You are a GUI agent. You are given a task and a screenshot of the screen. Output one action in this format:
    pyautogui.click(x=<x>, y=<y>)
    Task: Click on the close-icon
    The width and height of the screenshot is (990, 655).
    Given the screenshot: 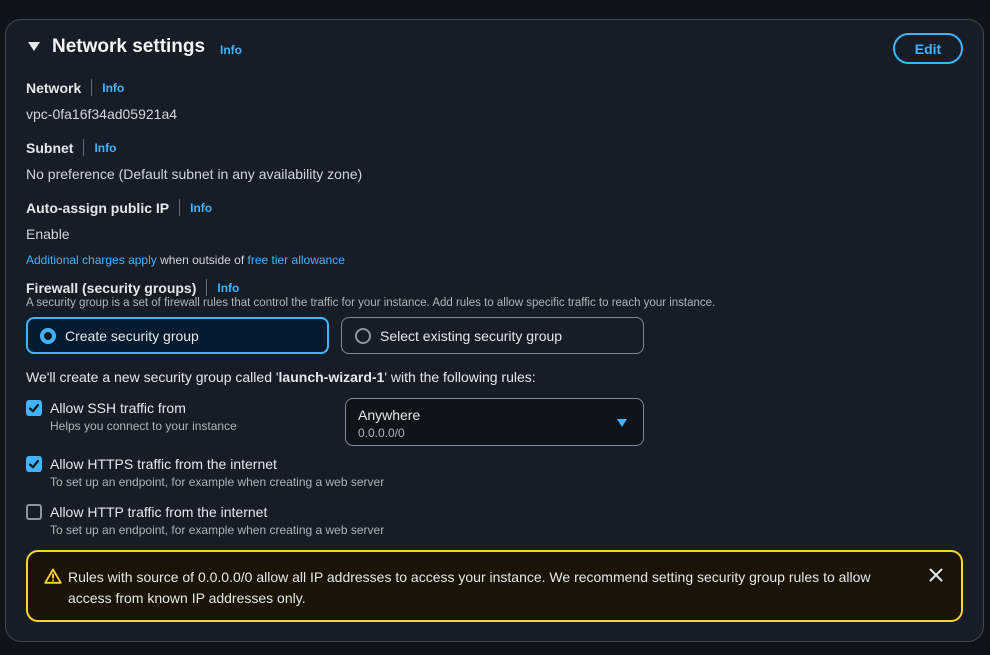 What is the action you would take?
    pyautogui.click(x=936, y=575)
    